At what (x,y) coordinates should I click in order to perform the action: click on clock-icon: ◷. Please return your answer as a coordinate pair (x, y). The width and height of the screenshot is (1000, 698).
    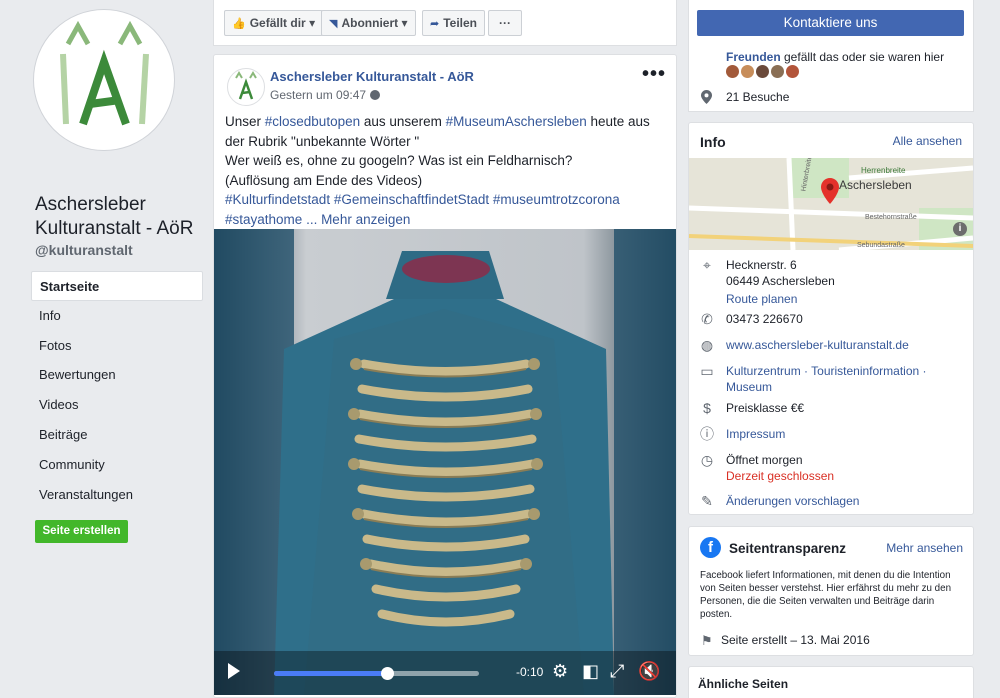
    Looking at the image, I should click on (707, 460).